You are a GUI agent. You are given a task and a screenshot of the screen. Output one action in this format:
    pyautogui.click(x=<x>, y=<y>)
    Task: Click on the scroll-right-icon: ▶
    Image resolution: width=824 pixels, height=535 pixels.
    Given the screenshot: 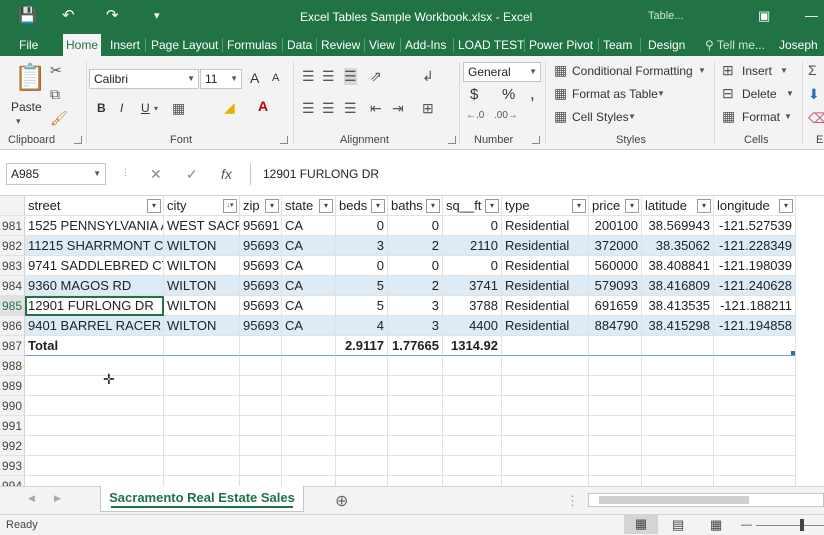 What is the action you would take?
    pyautogui.click(x=57, y=498)
    